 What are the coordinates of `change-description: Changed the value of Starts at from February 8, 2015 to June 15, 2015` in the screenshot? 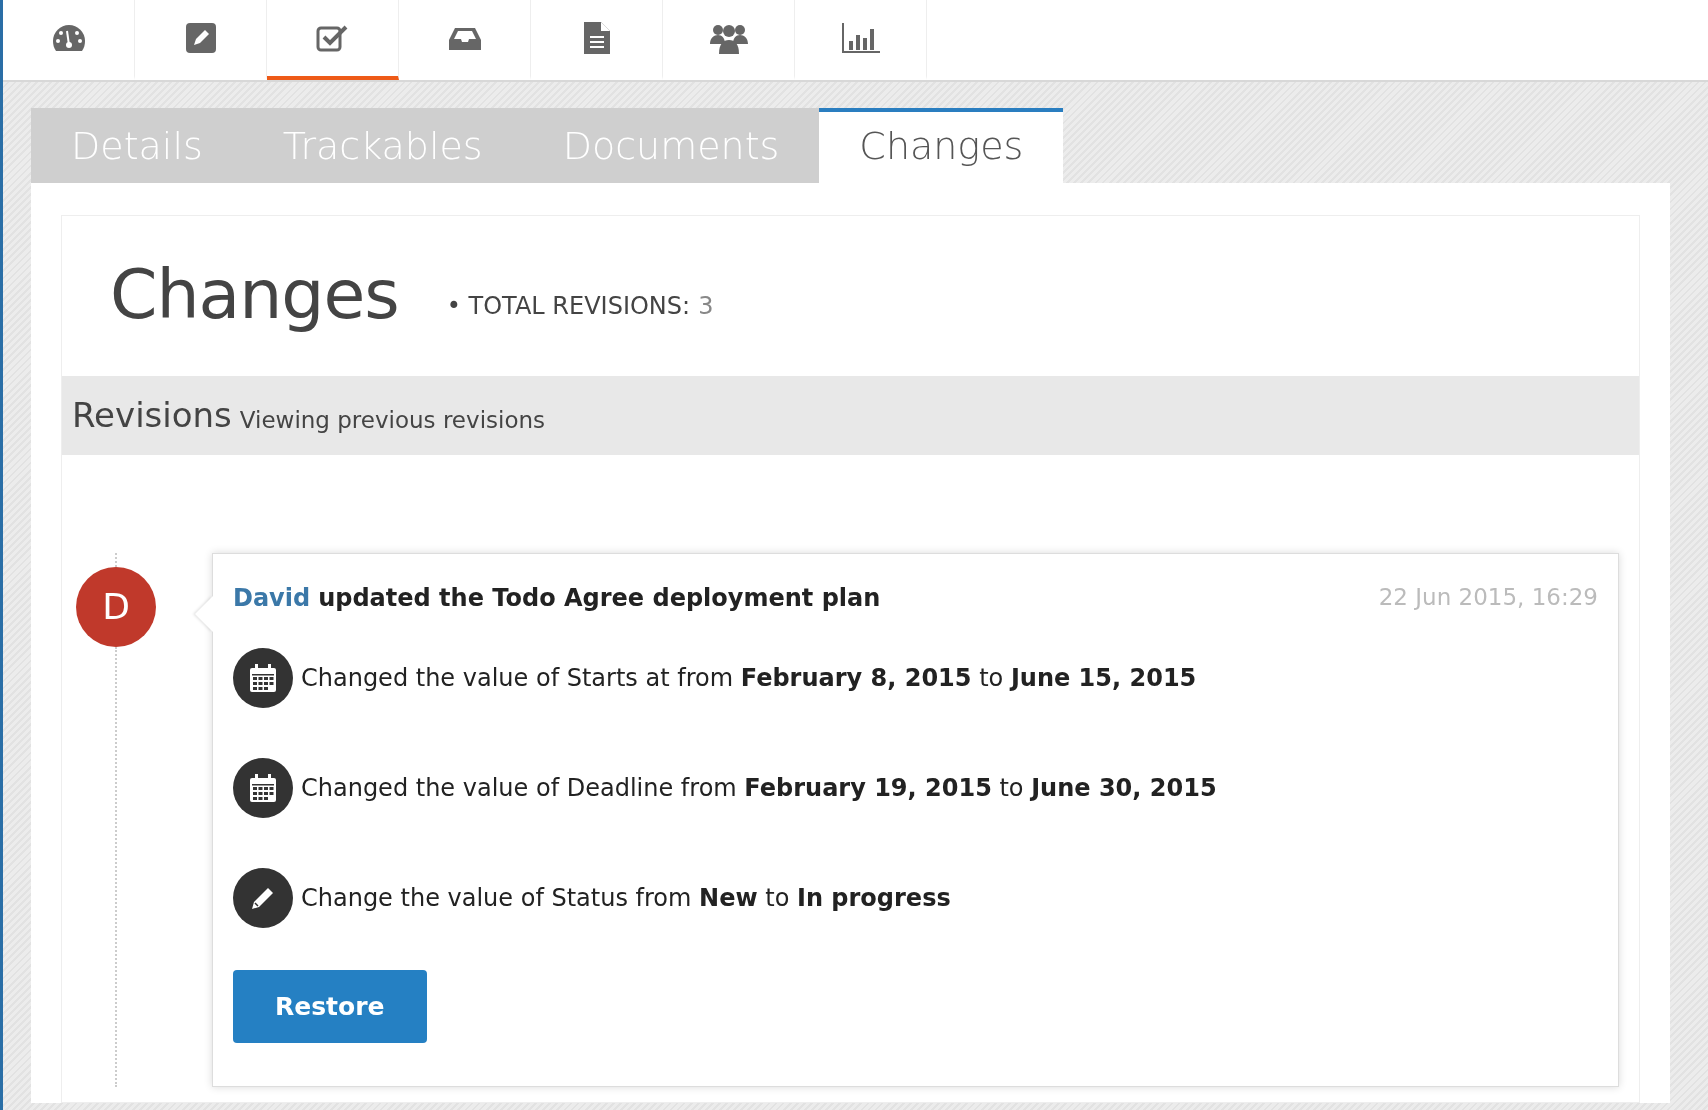 It's located at (749, 678).